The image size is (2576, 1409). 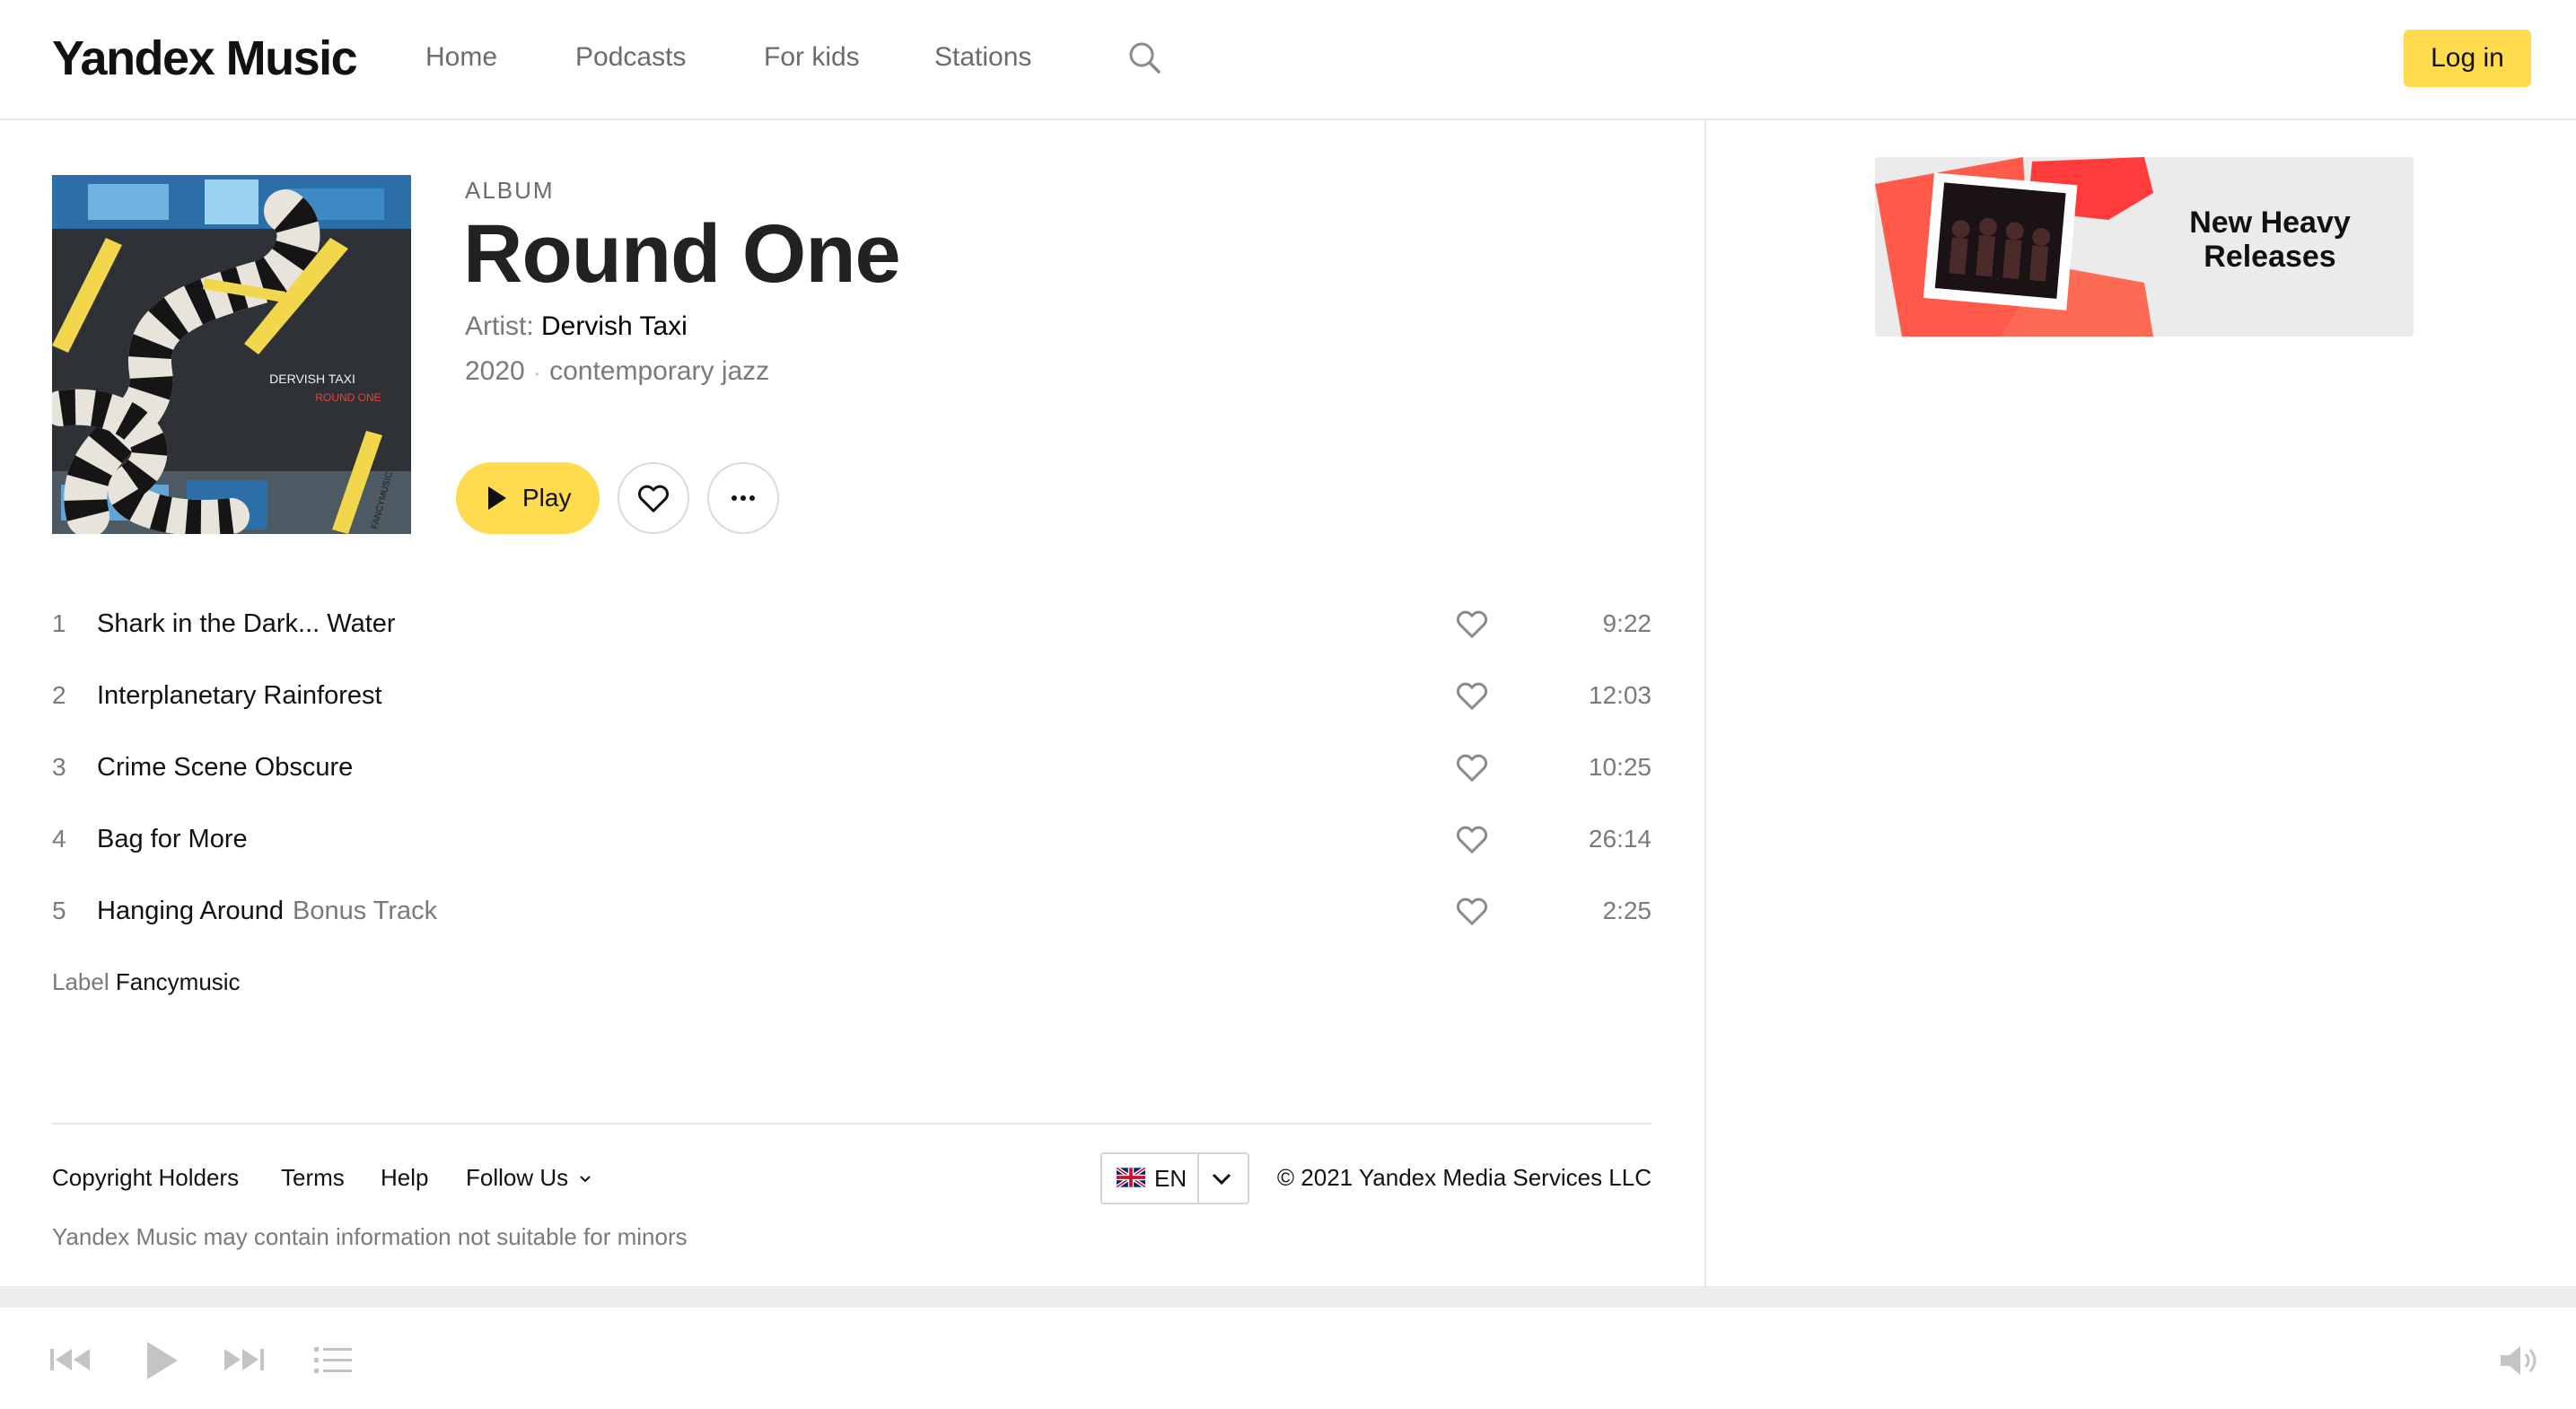 I want to click on more-options-button, so click(x=743, y=498).